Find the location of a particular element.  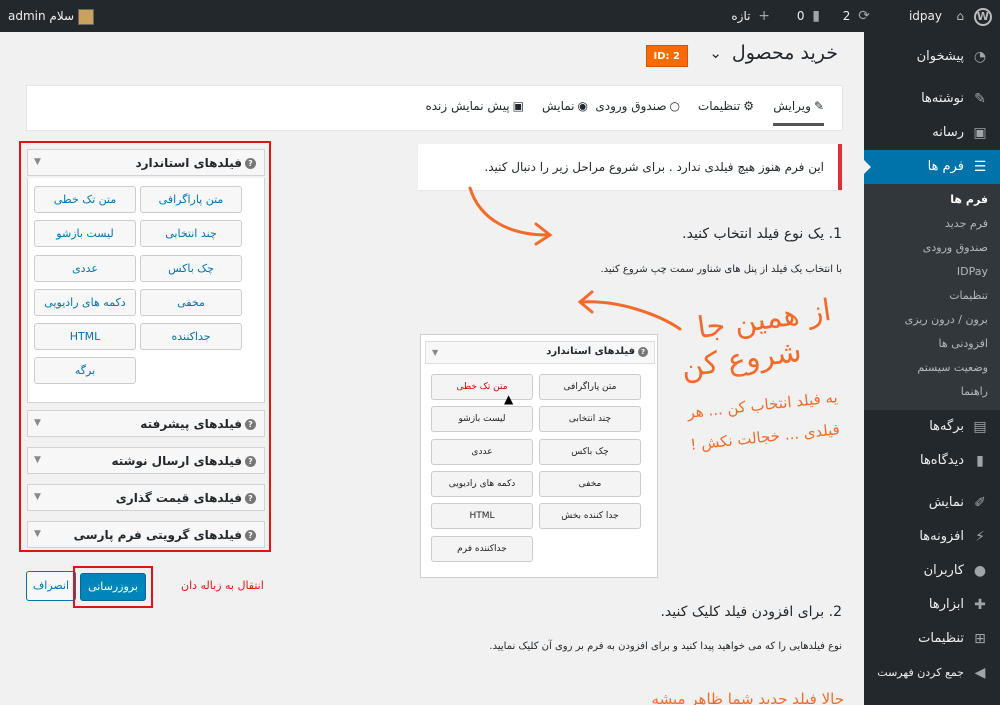

submenu-inbox: صندوق ورودی is located at coordinates (932, 248).